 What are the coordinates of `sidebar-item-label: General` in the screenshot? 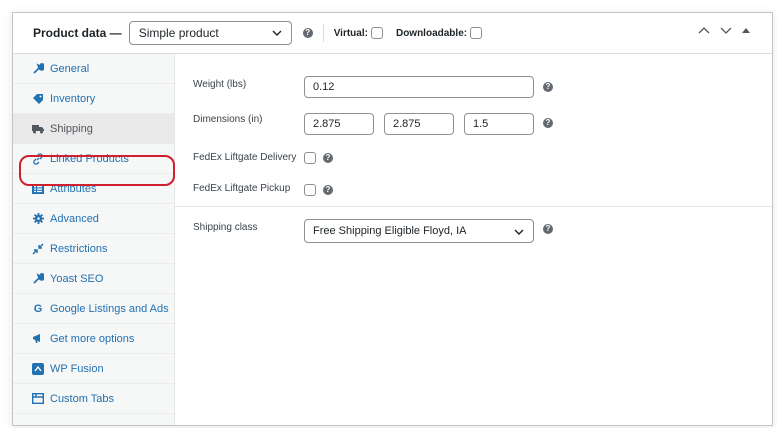 It's located at (70, 68).